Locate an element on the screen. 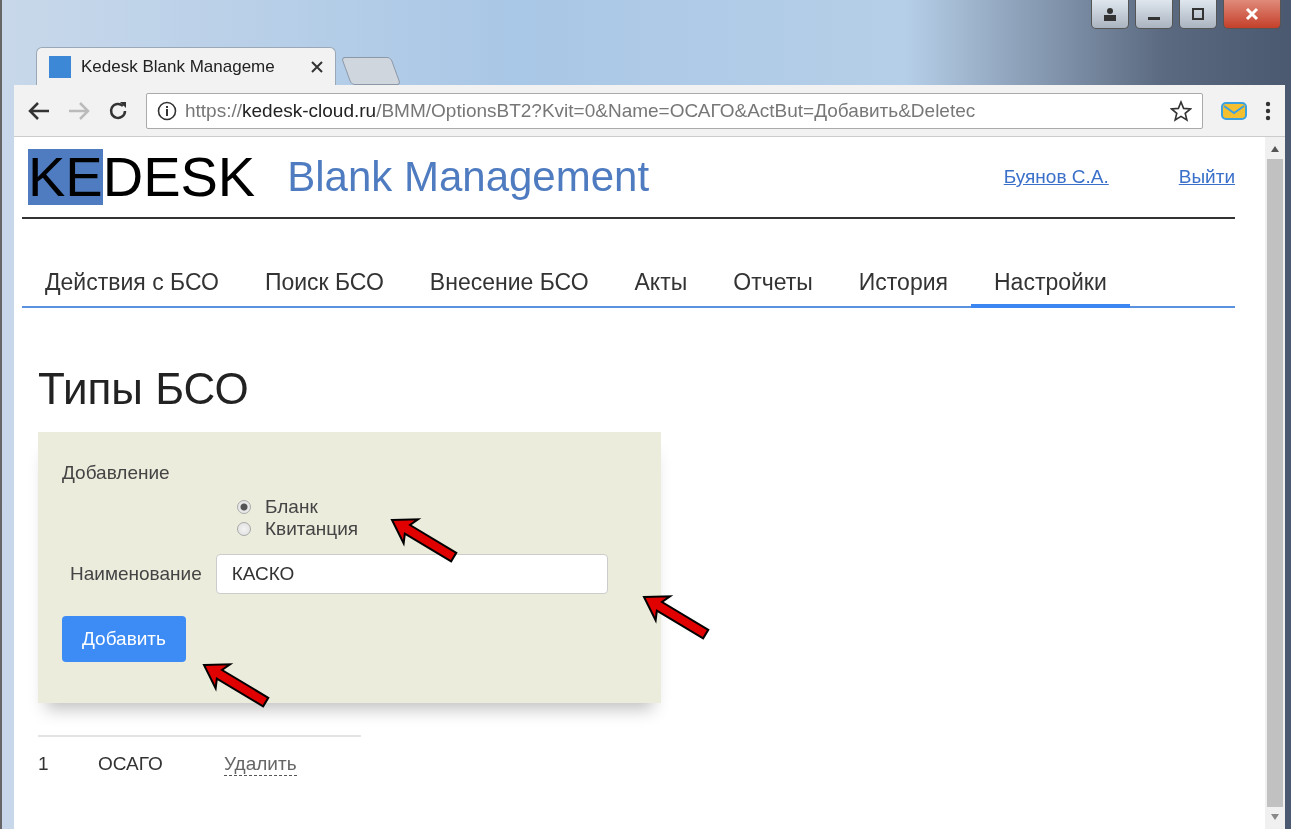  nav-tab: Акты is located at coordinates (661, 288).